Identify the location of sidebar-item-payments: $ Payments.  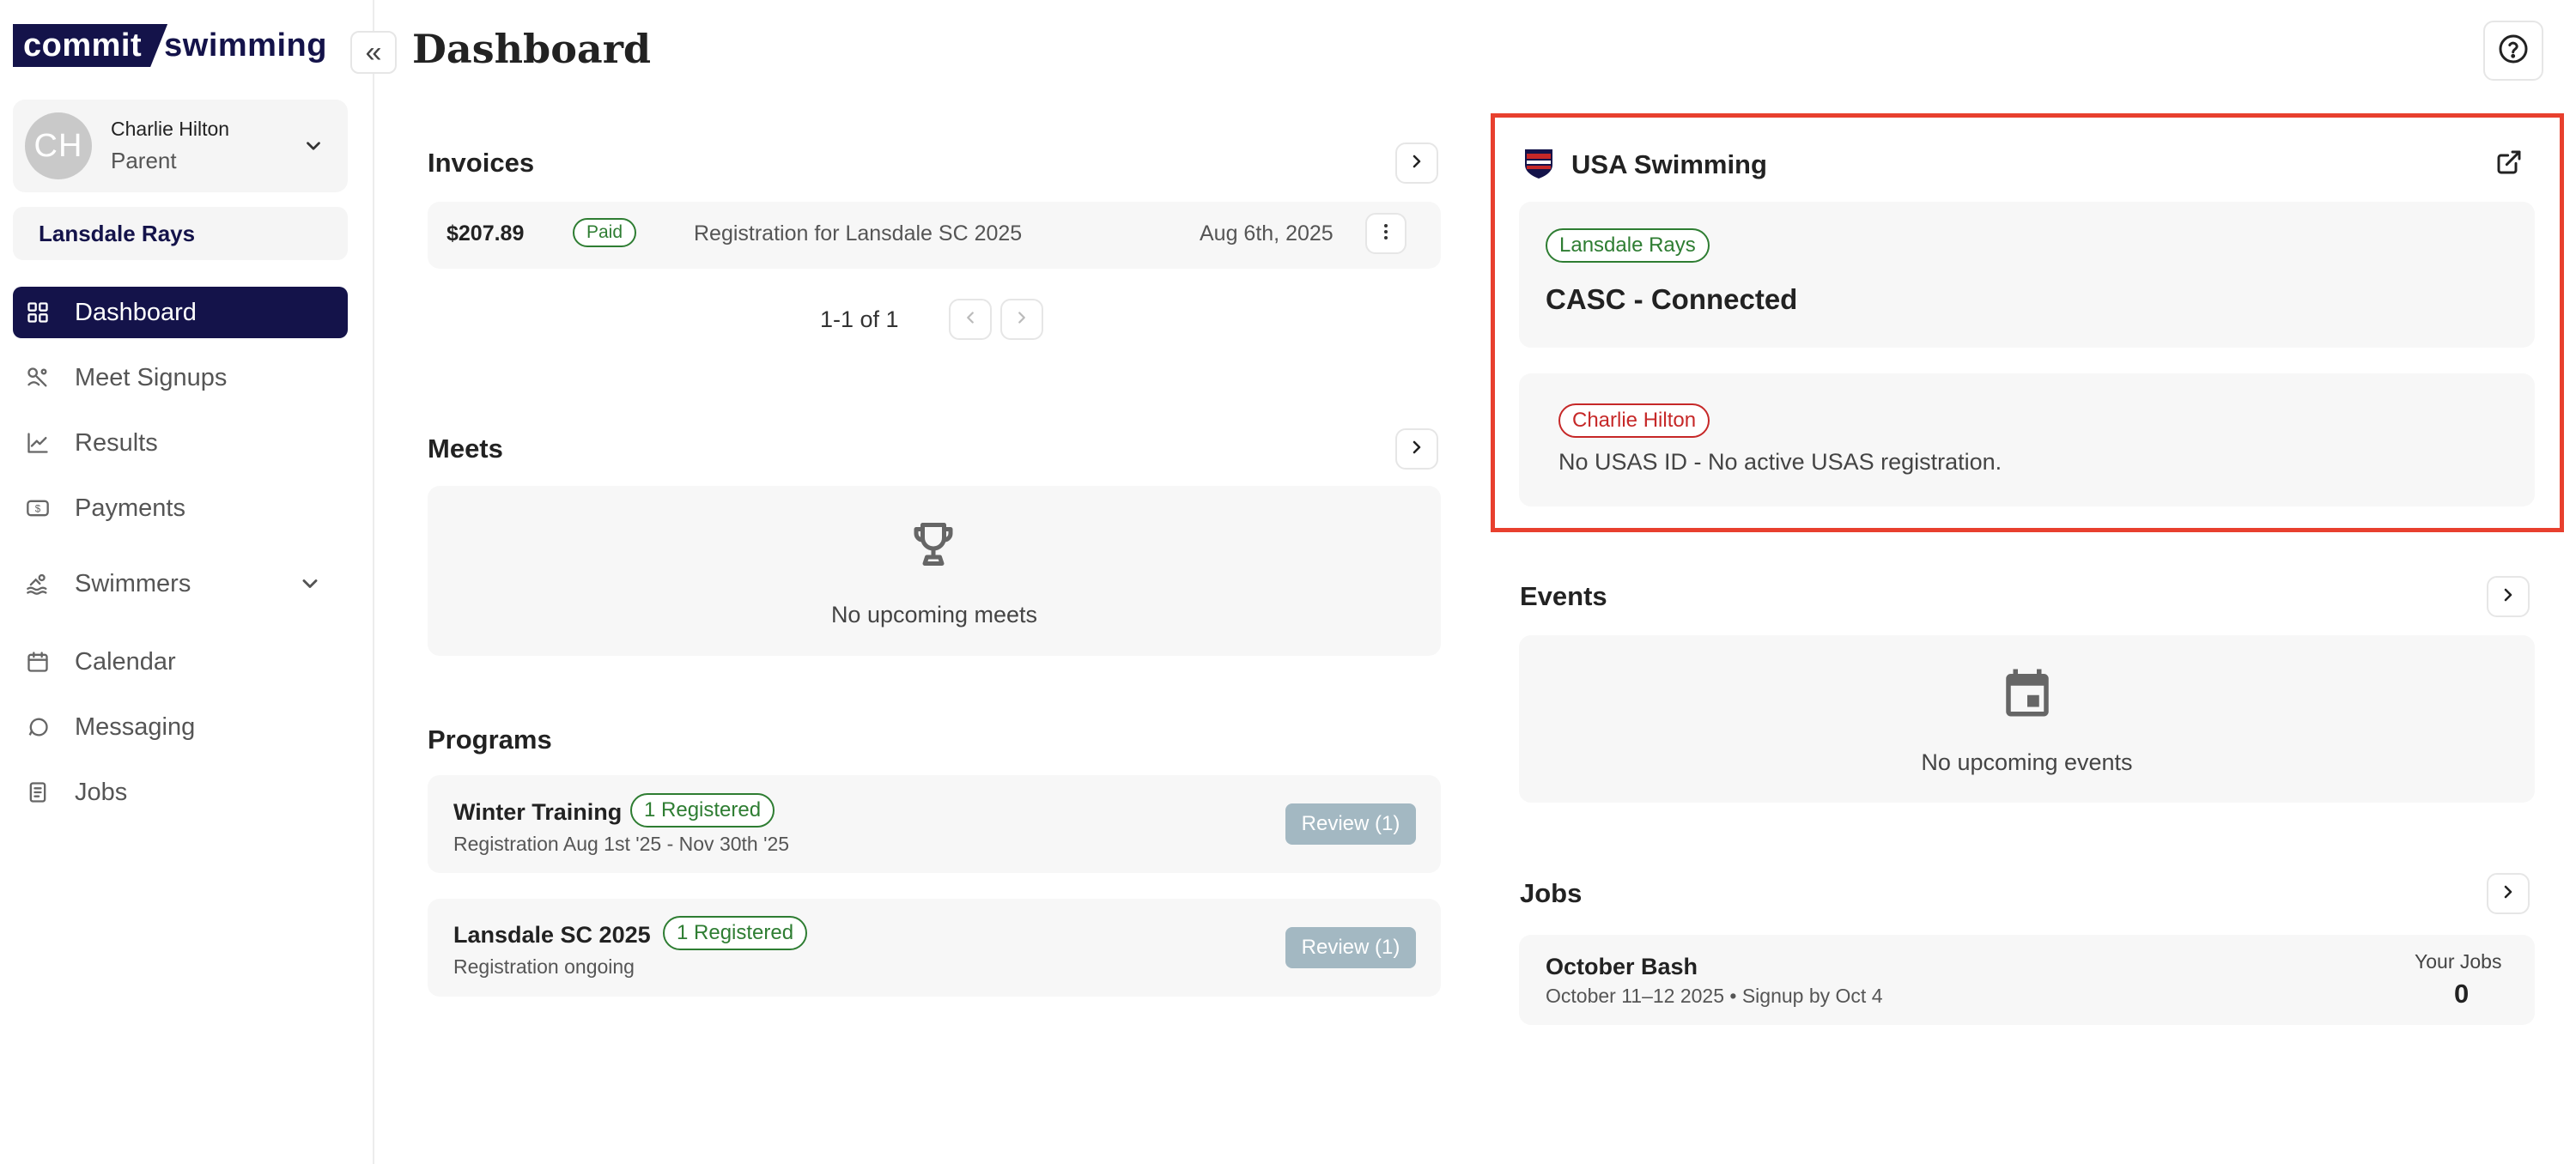
(180, 508).